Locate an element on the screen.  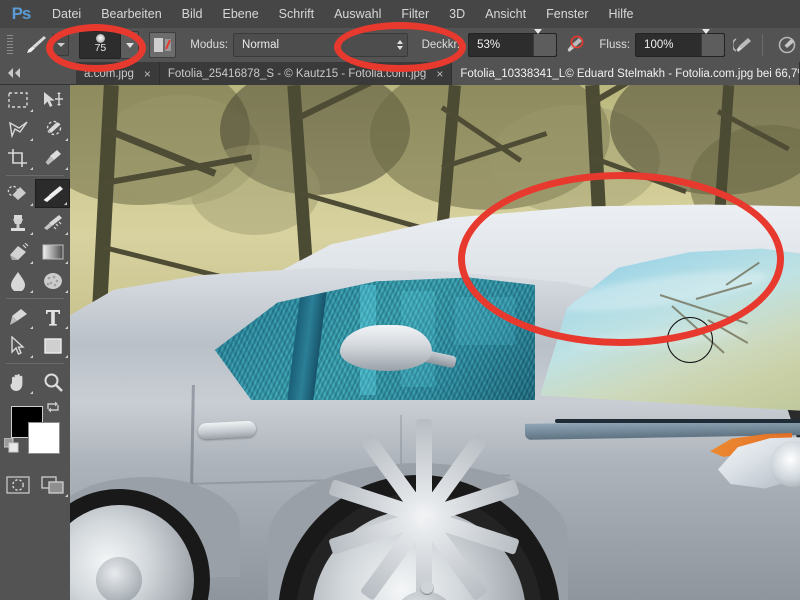
menu-hilfe: Hilfe is located at coordinates (621, 14).